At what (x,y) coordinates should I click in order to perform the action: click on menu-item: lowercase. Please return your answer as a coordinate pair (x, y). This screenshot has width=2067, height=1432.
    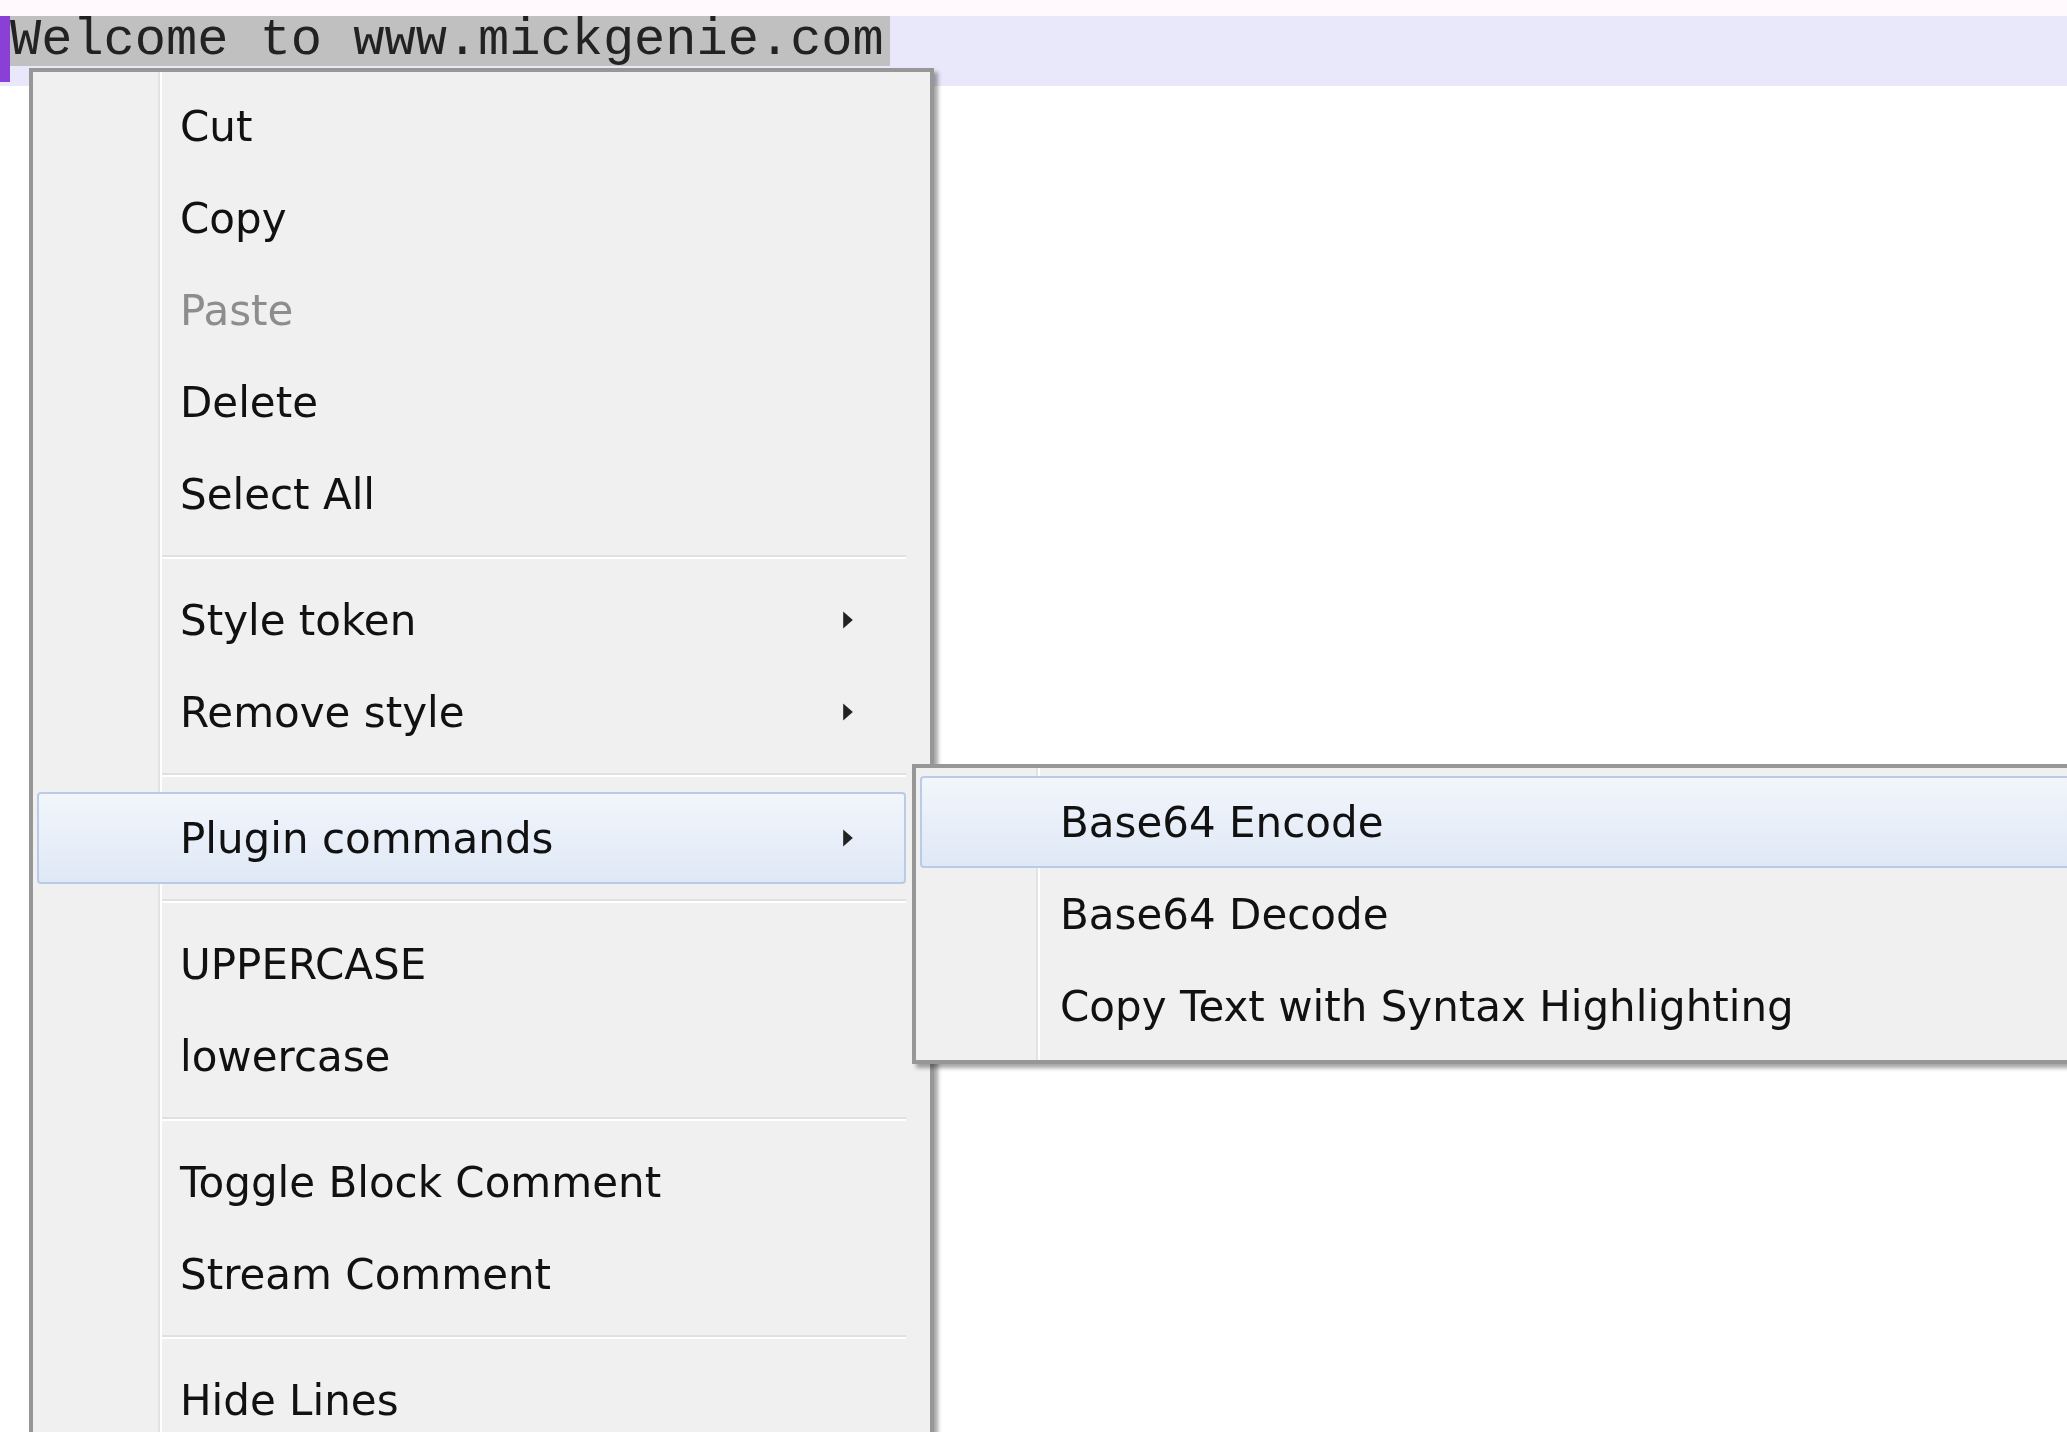
    Looking at the image, I should click on (471, 1056).